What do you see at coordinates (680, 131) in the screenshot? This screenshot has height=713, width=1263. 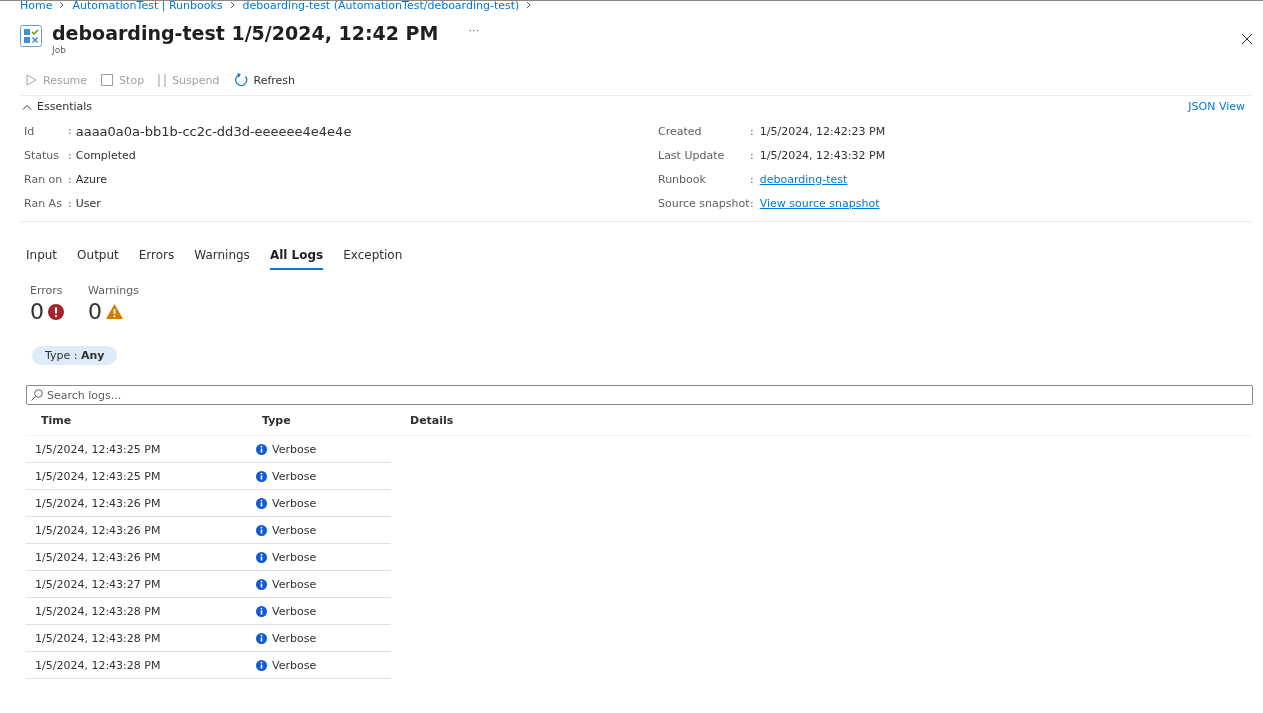 I see `field-label: Created` at bounding box center [680, 131].